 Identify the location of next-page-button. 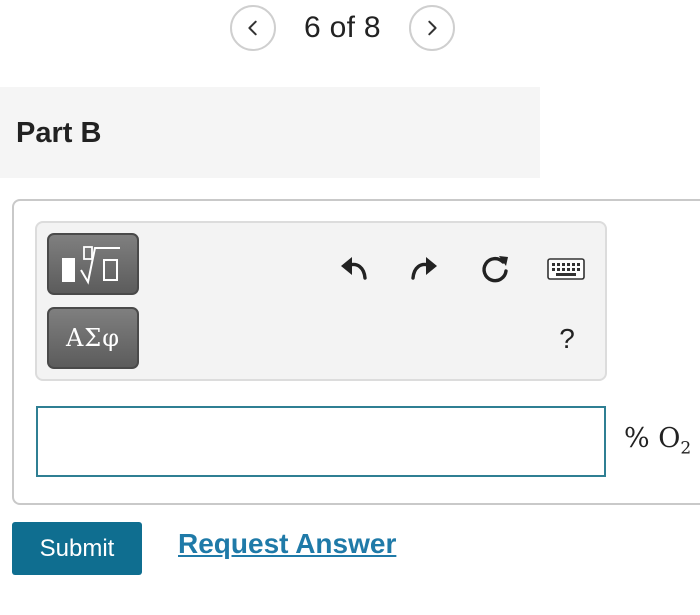
(431, 27).